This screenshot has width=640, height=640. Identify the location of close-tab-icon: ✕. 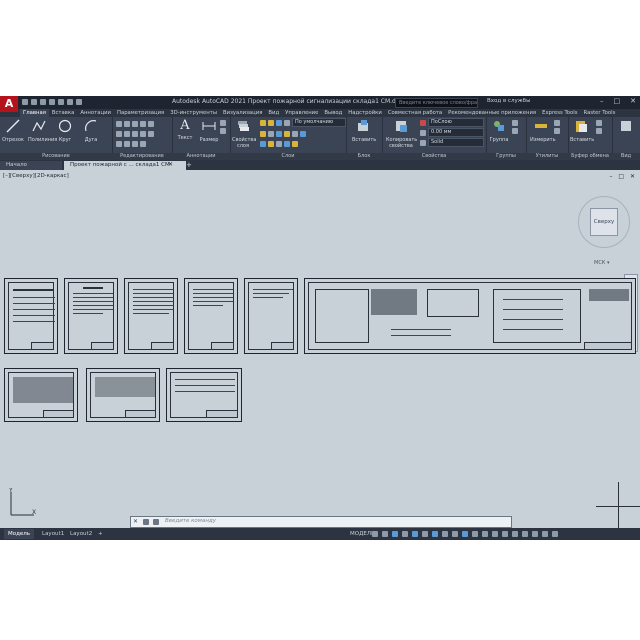
(170, 164).